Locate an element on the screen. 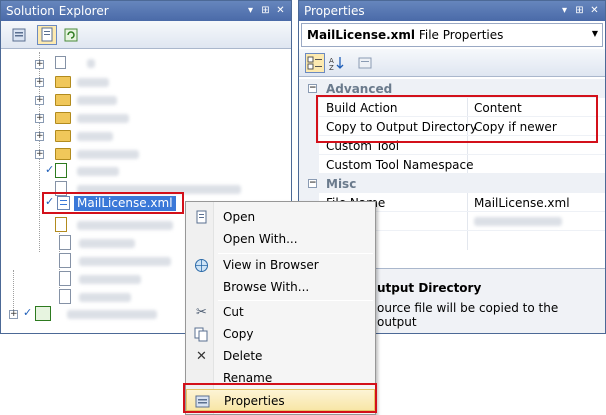 This screenshot has width=606, height=415. properties-titlebar: Properties ▾ ⊞ ✕ is located at coordinates (452, 11).